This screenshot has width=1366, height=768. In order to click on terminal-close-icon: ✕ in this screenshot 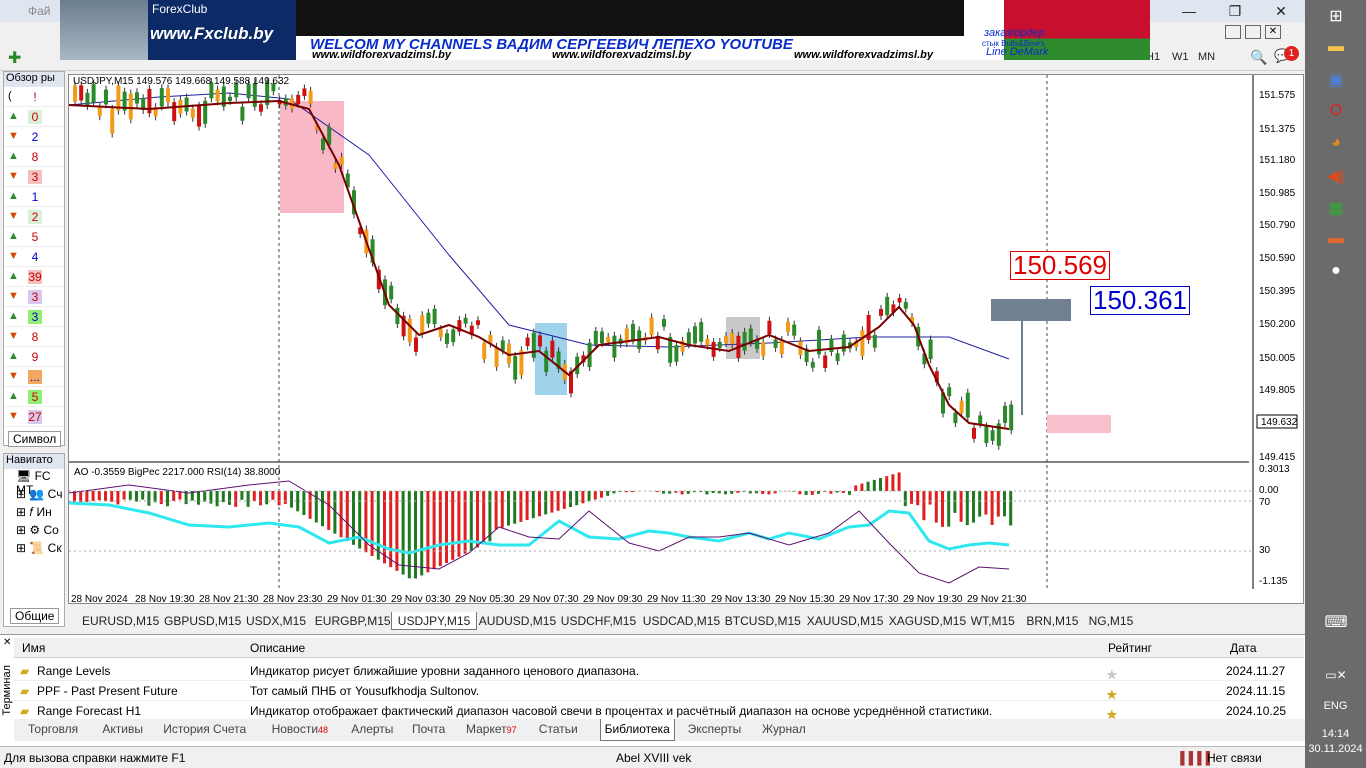, I will do `click(7, 642)`.